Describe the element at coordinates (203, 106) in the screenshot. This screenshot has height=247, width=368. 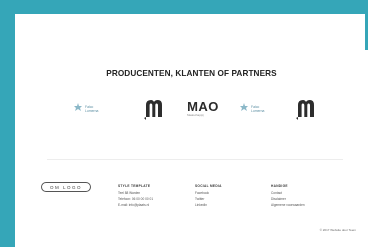
I see `mao-text: MAO` at that location.